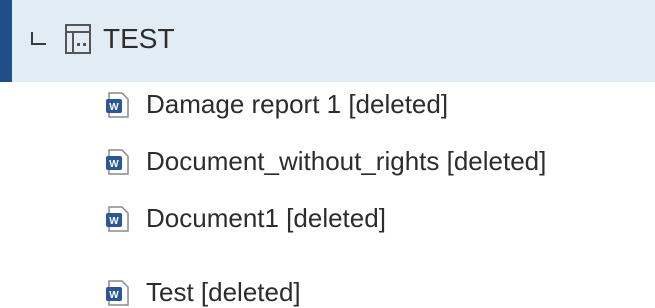 Image resolution: width=655 pixels, height=308 pixels. Describe the element at coordinates (39, 39) in the screenshot. I see `collapse-toggle-icon` at that location.